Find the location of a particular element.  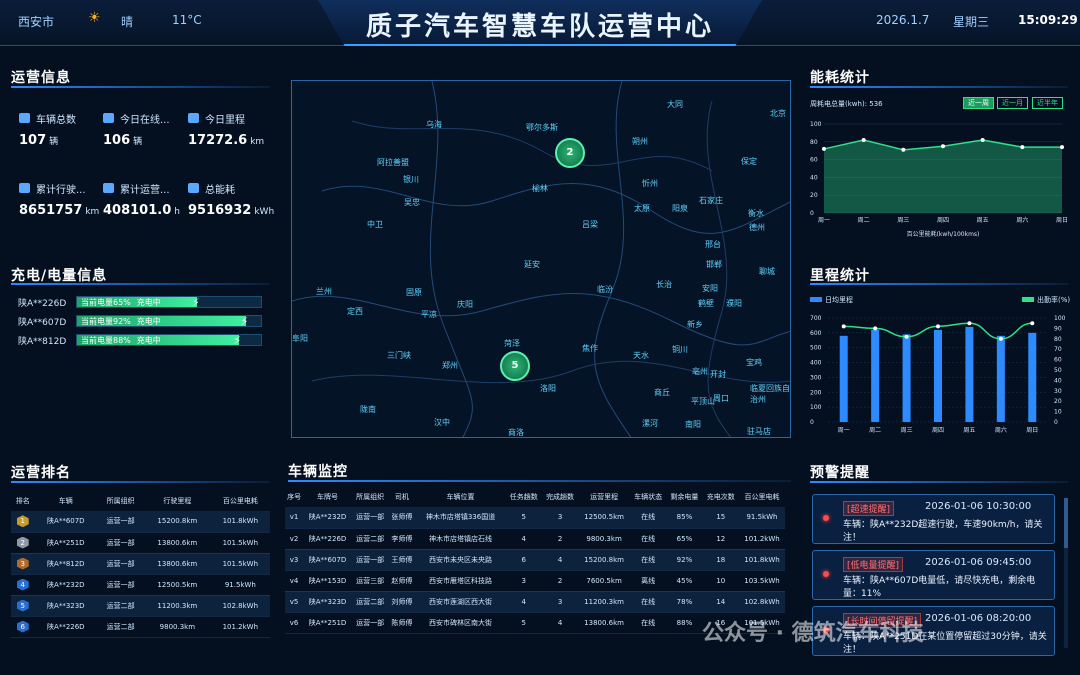

vehicle-cluster-marker: 5 is located at coordinates (515, 366).